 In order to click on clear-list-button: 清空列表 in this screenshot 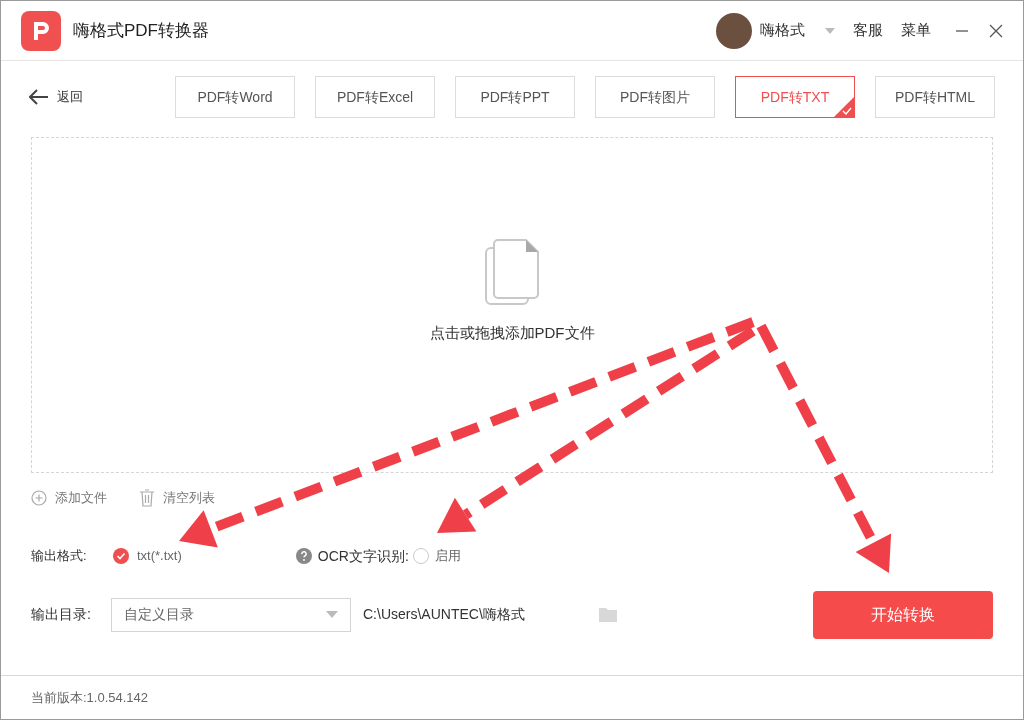, I will do `click(177, 498)`.